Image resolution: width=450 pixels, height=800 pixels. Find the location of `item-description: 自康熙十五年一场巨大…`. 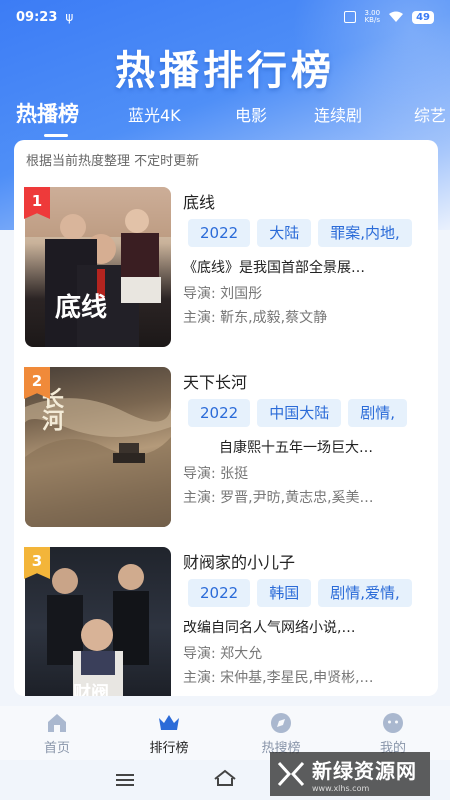

item-description: 自康熙十五年一场巨大… is located at coordinates (296, 448).